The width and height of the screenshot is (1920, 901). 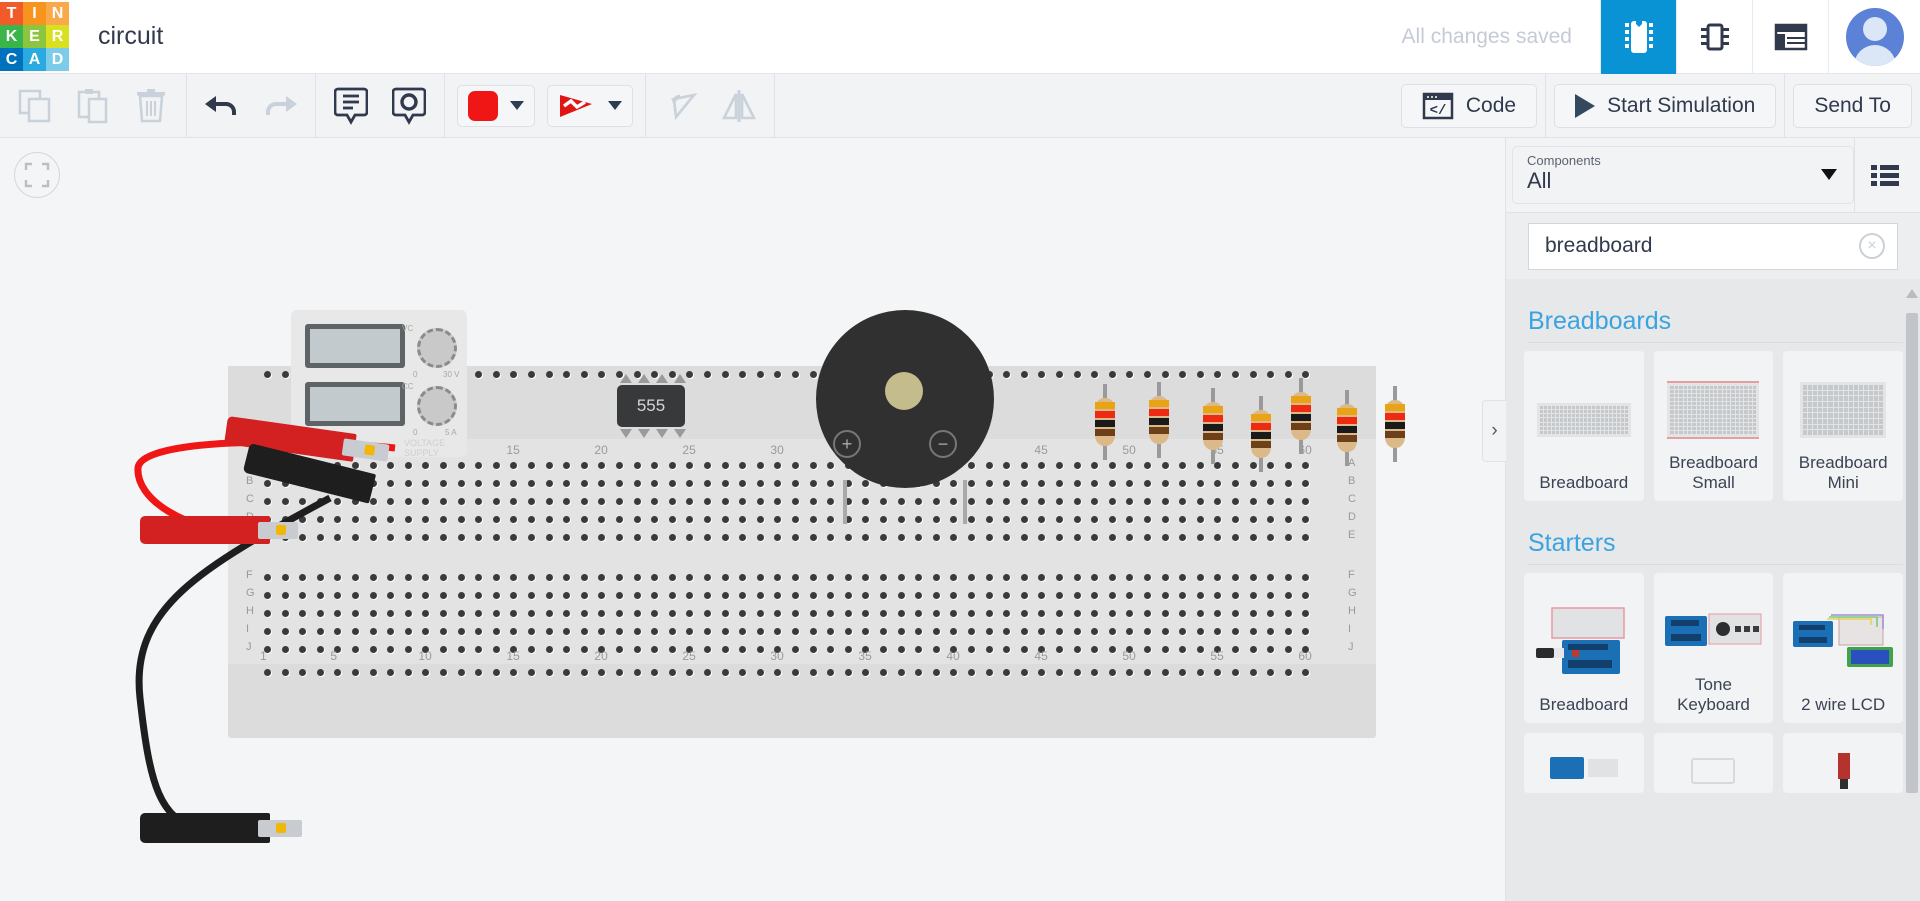 What do you see at coordinates (451, 374) in the screenshot?
I see `voltage-max-label: 30 V` at bounding box center [451, 374].